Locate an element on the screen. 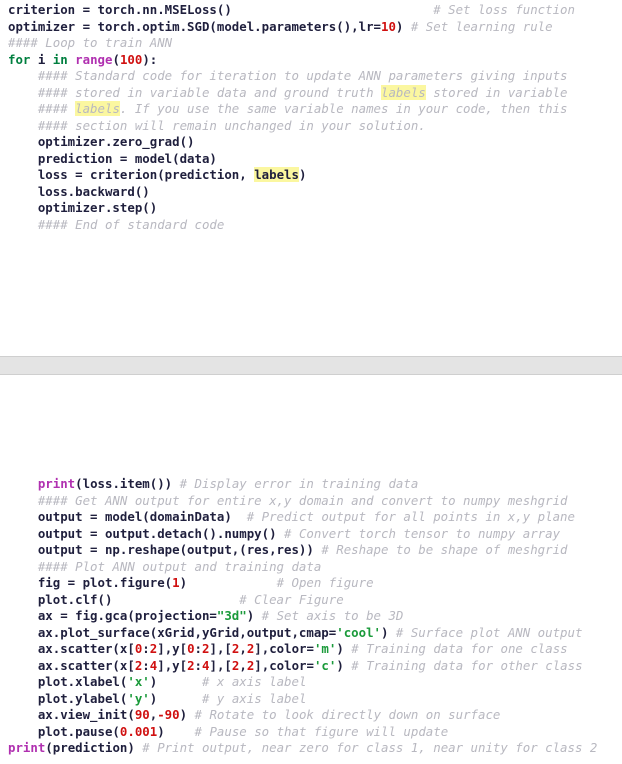  code-token-comment: # Training data for one class is located at coordinates (455, 648).